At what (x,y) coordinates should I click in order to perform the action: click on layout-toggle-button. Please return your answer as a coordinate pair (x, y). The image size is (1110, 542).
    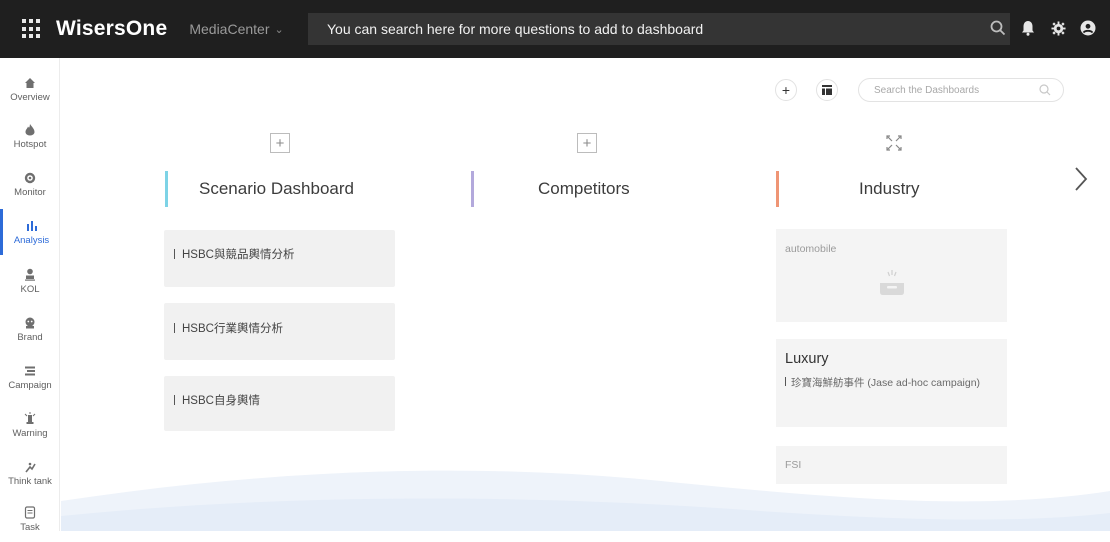
    Looking at the image, I should click on (827, 90).